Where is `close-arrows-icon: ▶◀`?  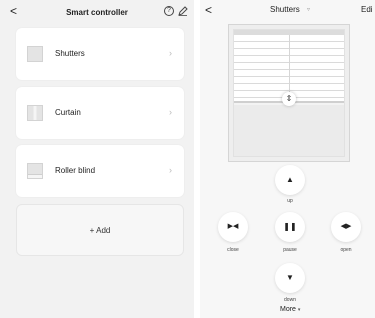
close-arrows-icon: ▶◀ is located at coordinates (233, 226).